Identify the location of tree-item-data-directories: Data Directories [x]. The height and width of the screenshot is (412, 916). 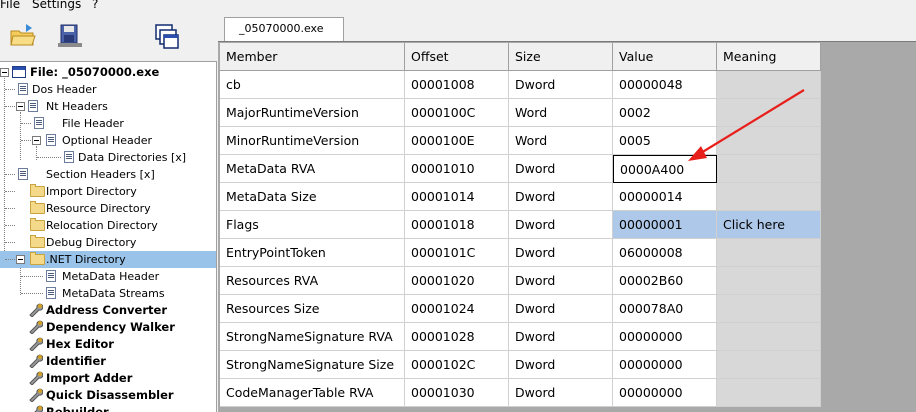
(108, 157).